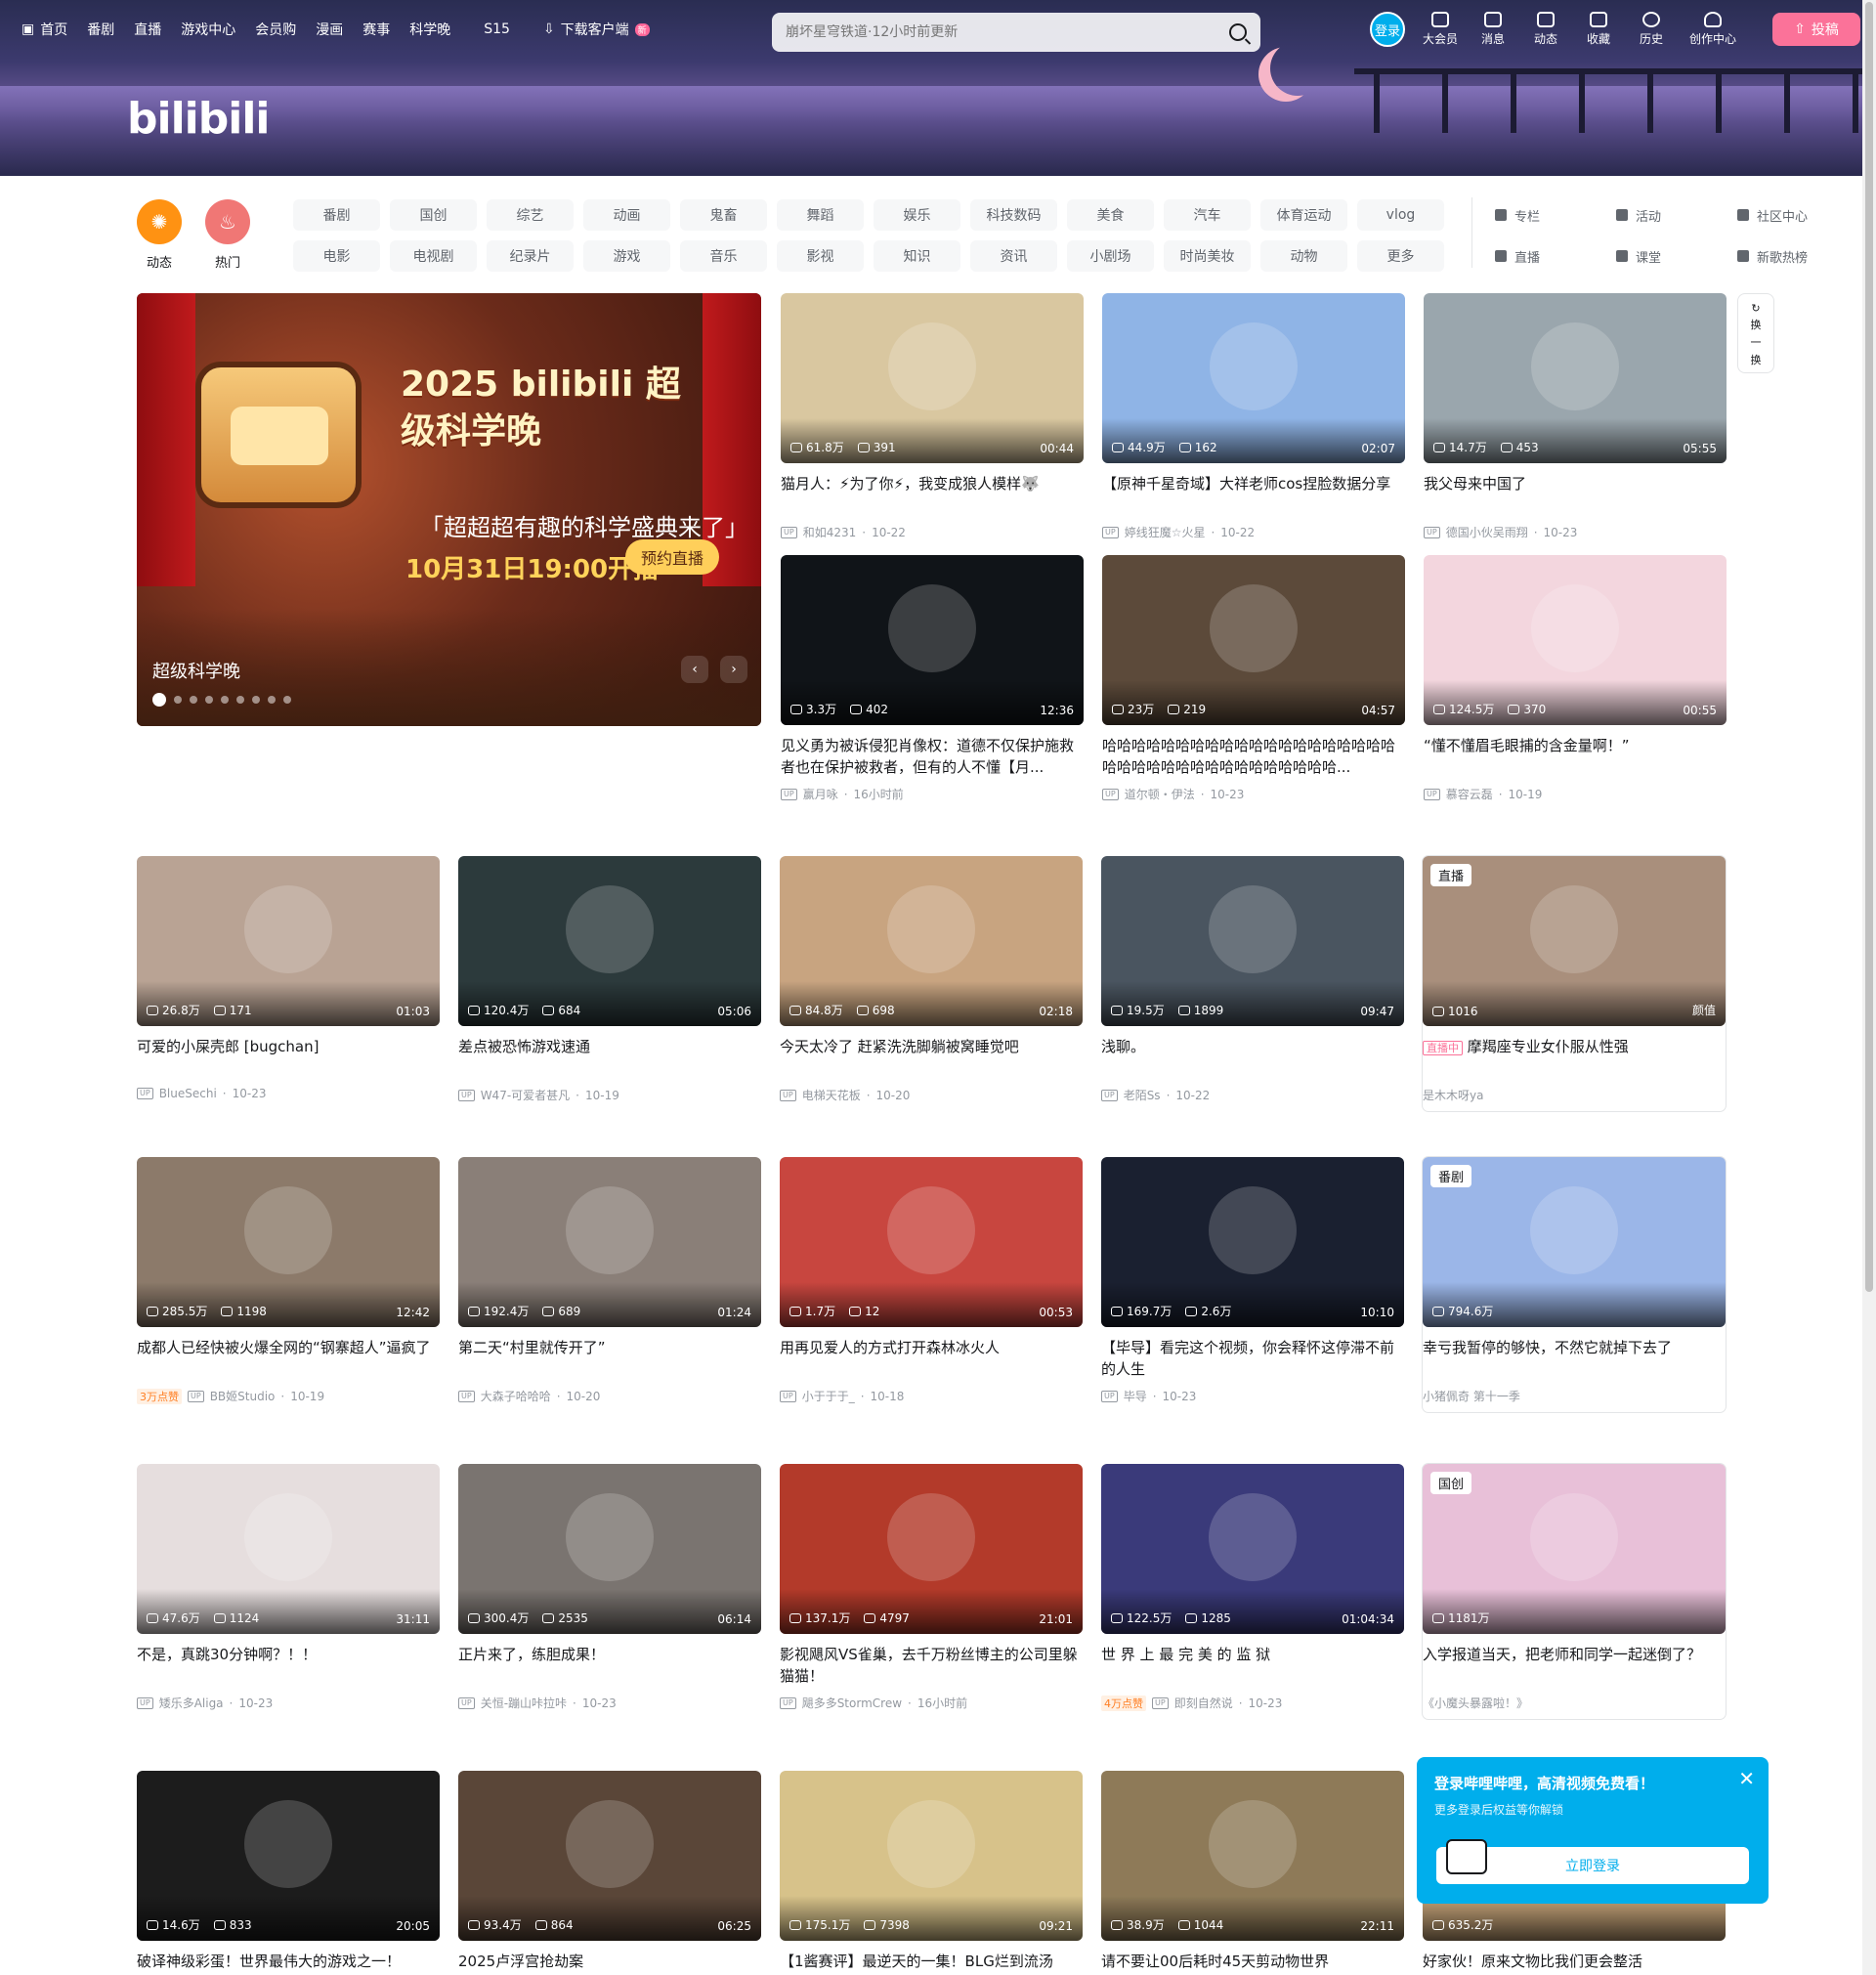  What do you see at coordinates (723, 215) in the screenshot?
I see `channel-chip: 鬼畜` at bounding box center [723, 215].